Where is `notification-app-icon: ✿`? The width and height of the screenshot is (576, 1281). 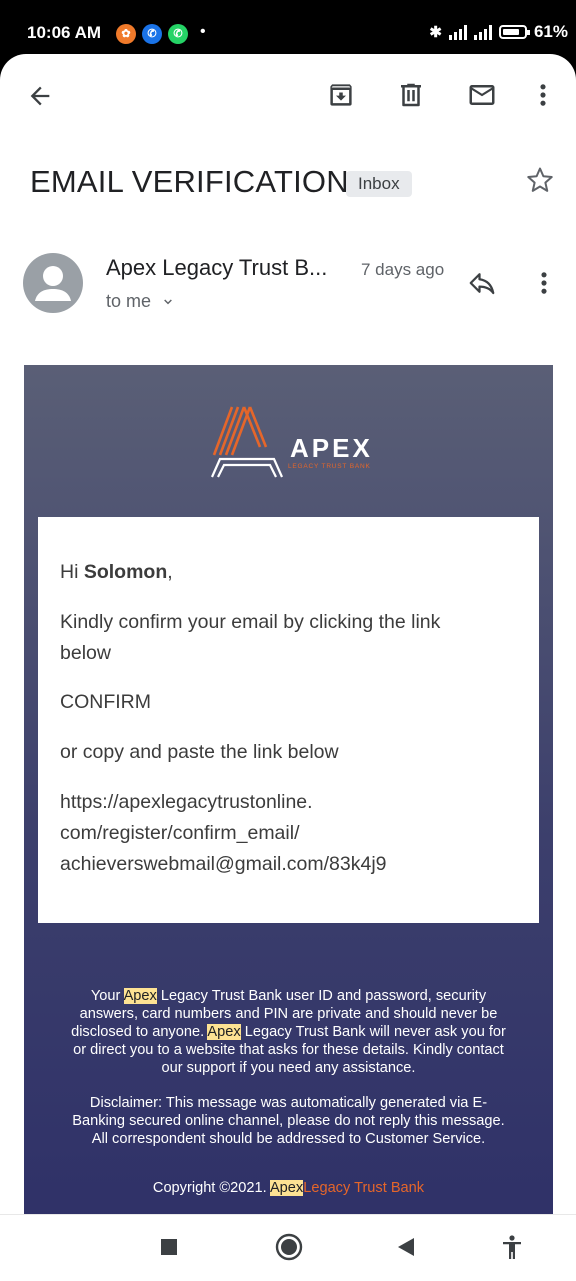 notification-app-icon: ✿ is located at coordinates (126, 34).